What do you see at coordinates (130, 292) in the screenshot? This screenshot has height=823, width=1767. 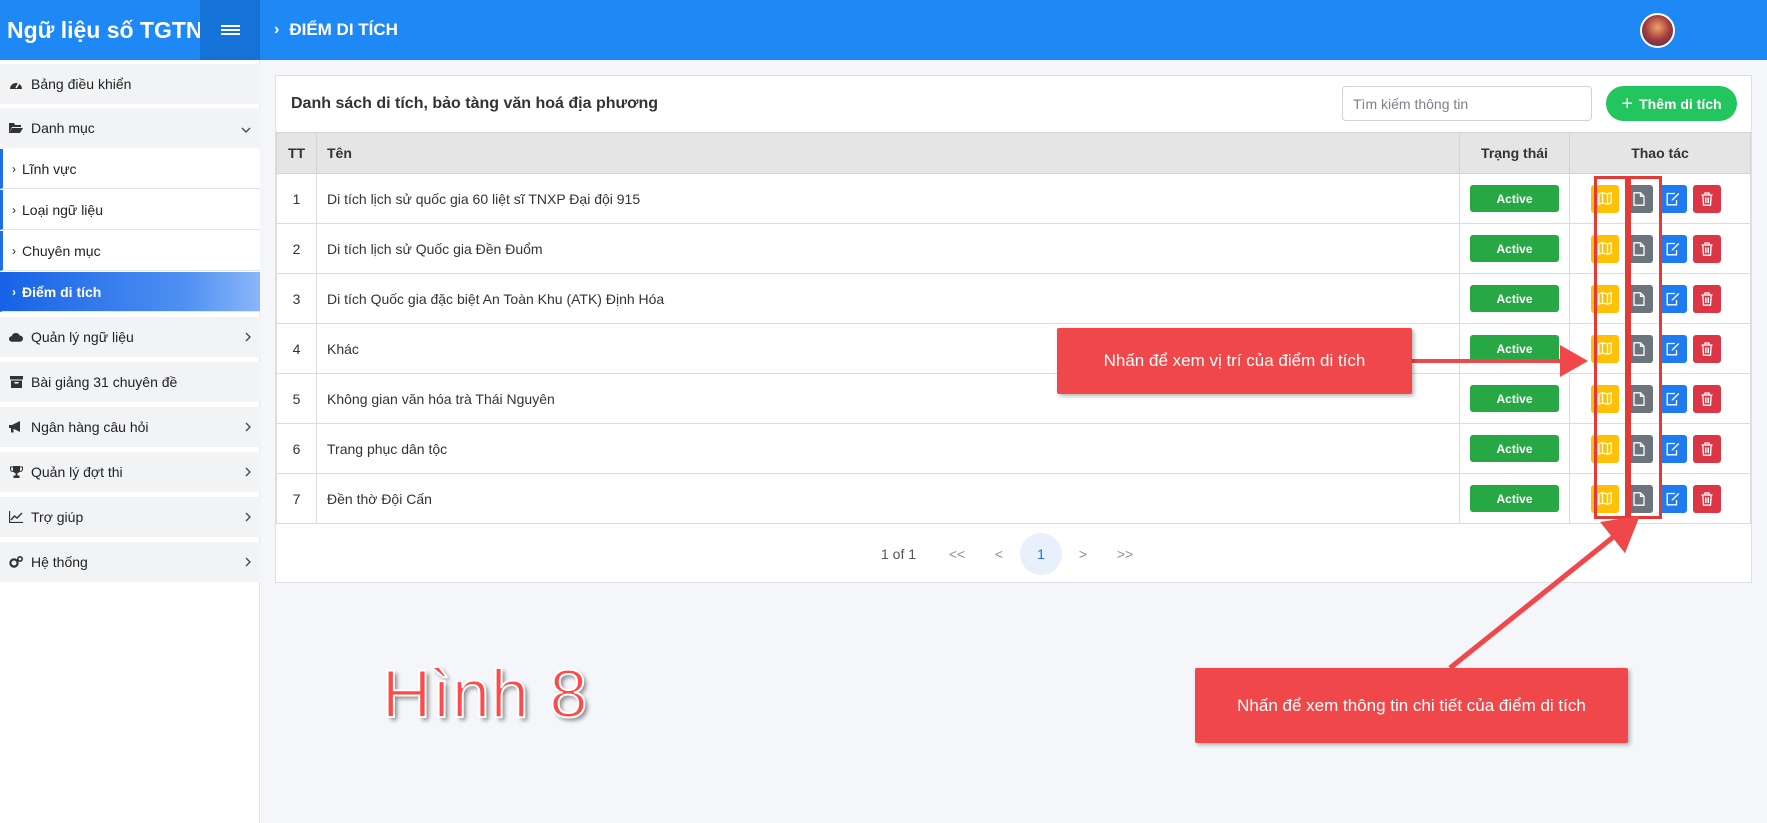 I see `sidebar-subitem-relic-sites: › Điểm di tích` at bounding box center [130, 292].